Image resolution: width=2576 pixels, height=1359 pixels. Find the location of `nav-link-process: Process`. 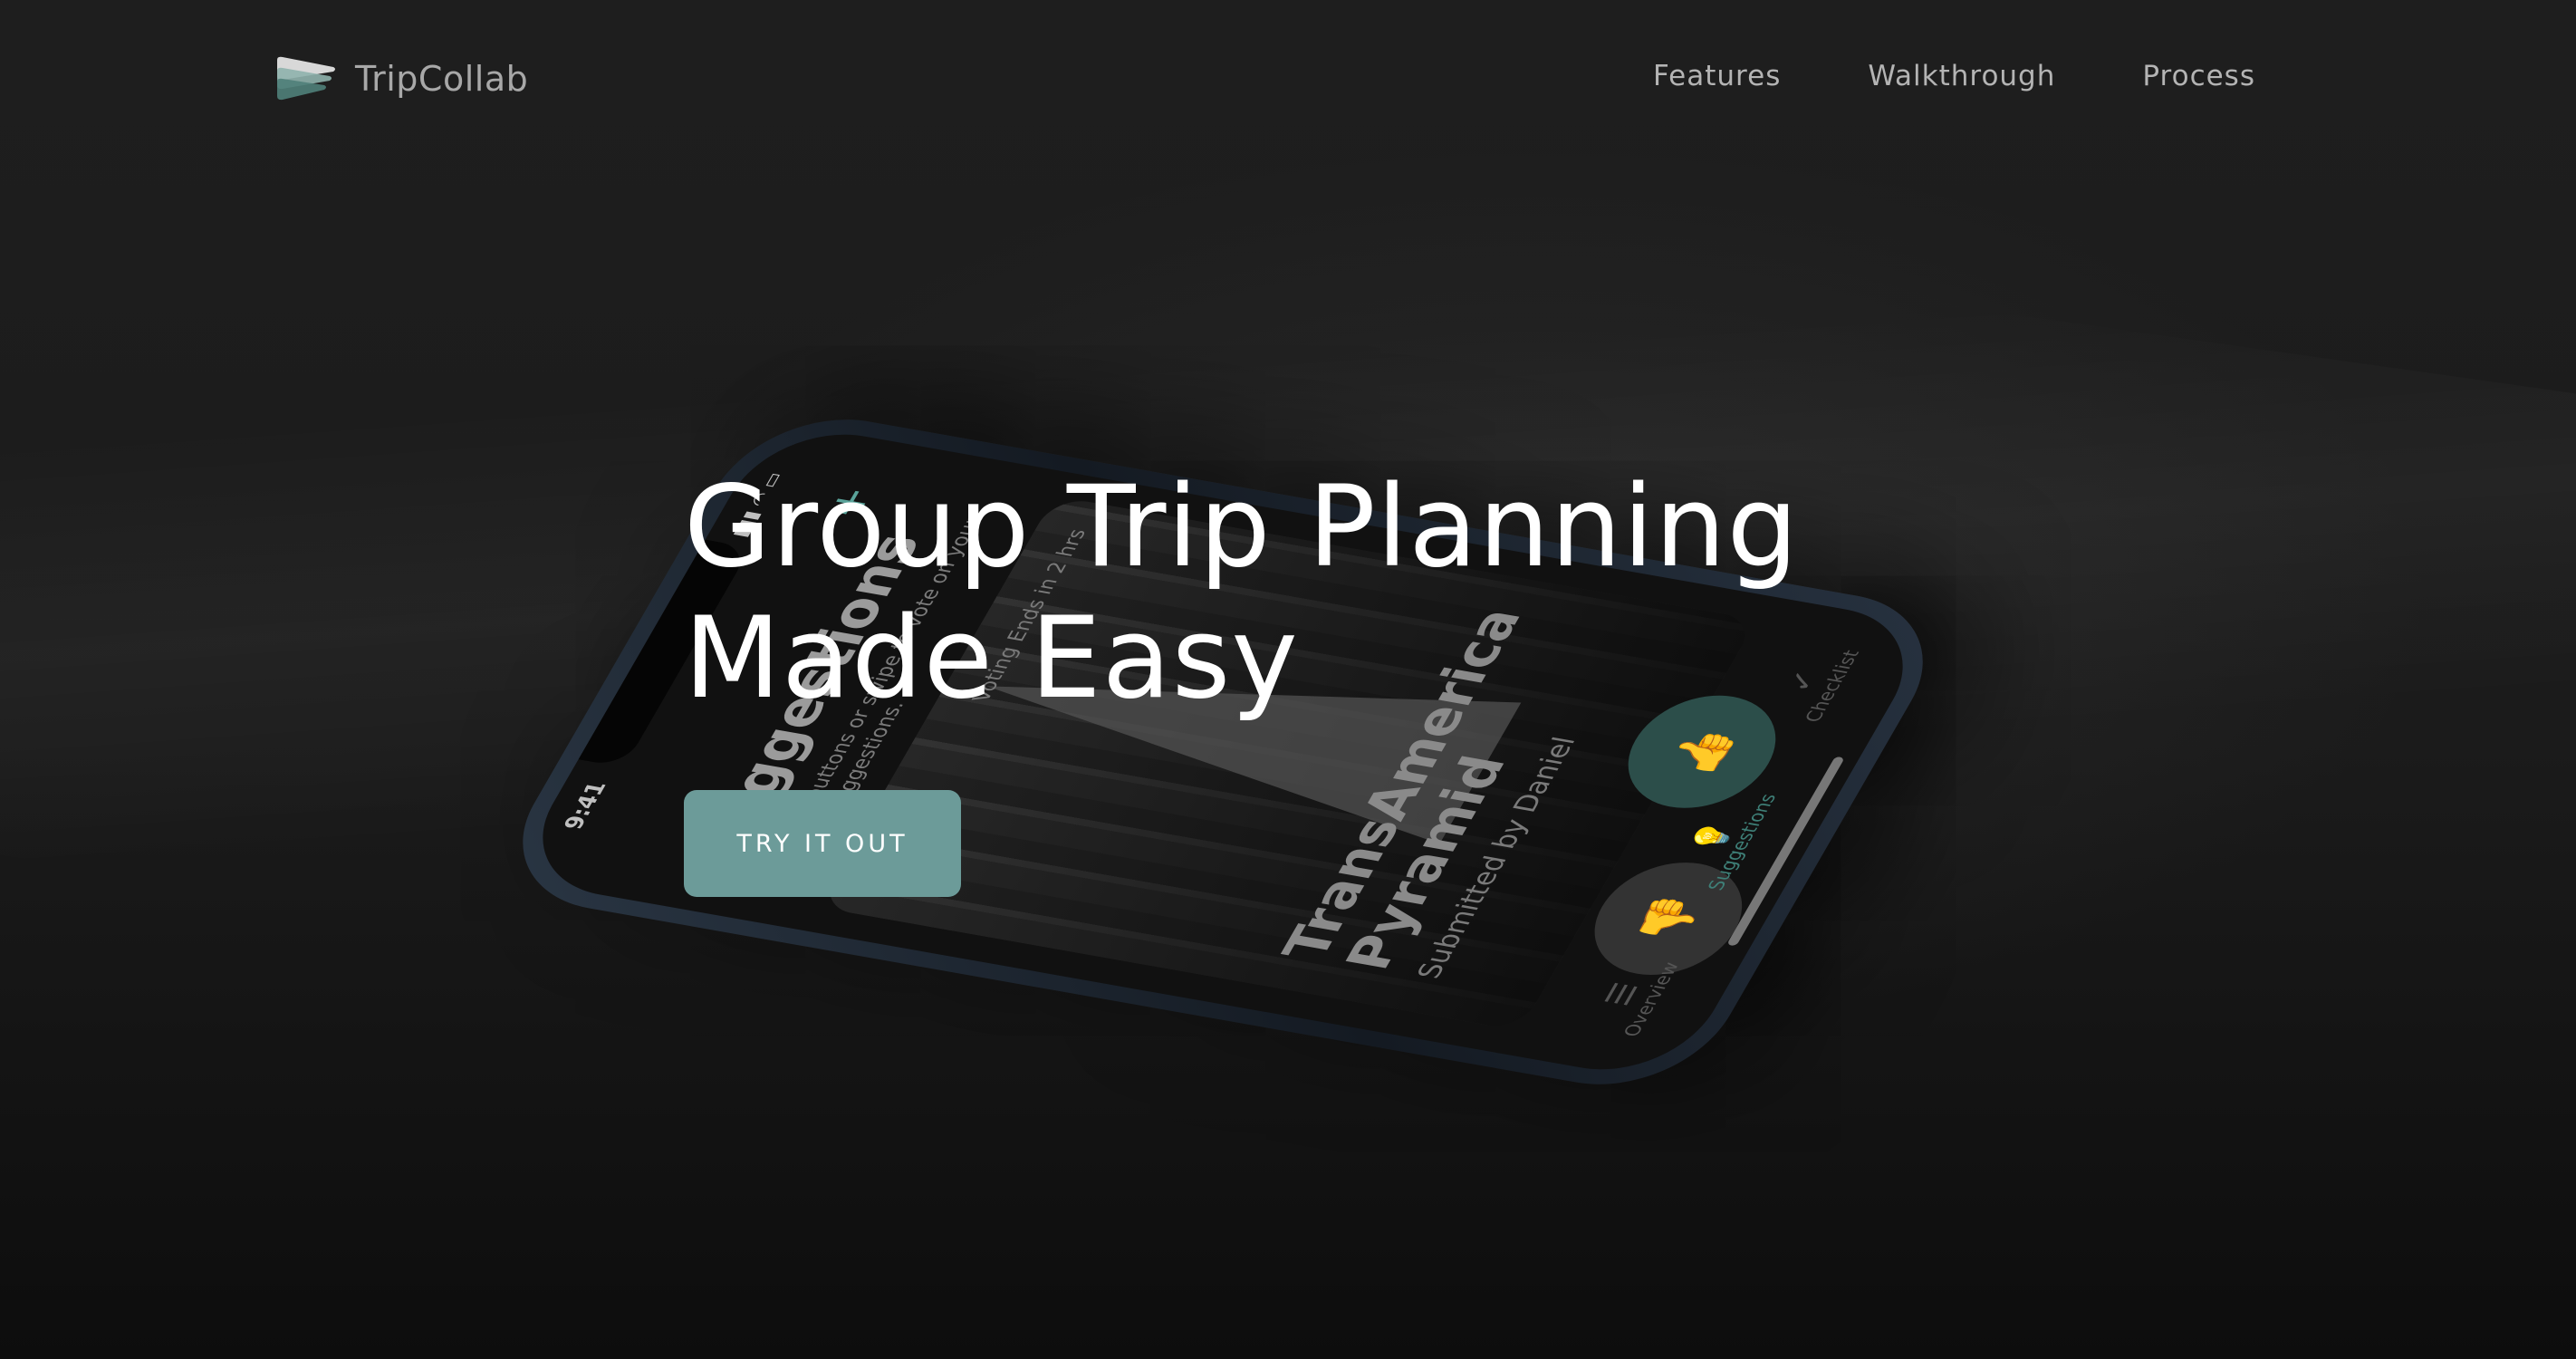

nav-link-process: Process is located at coordinates (2198, 76).